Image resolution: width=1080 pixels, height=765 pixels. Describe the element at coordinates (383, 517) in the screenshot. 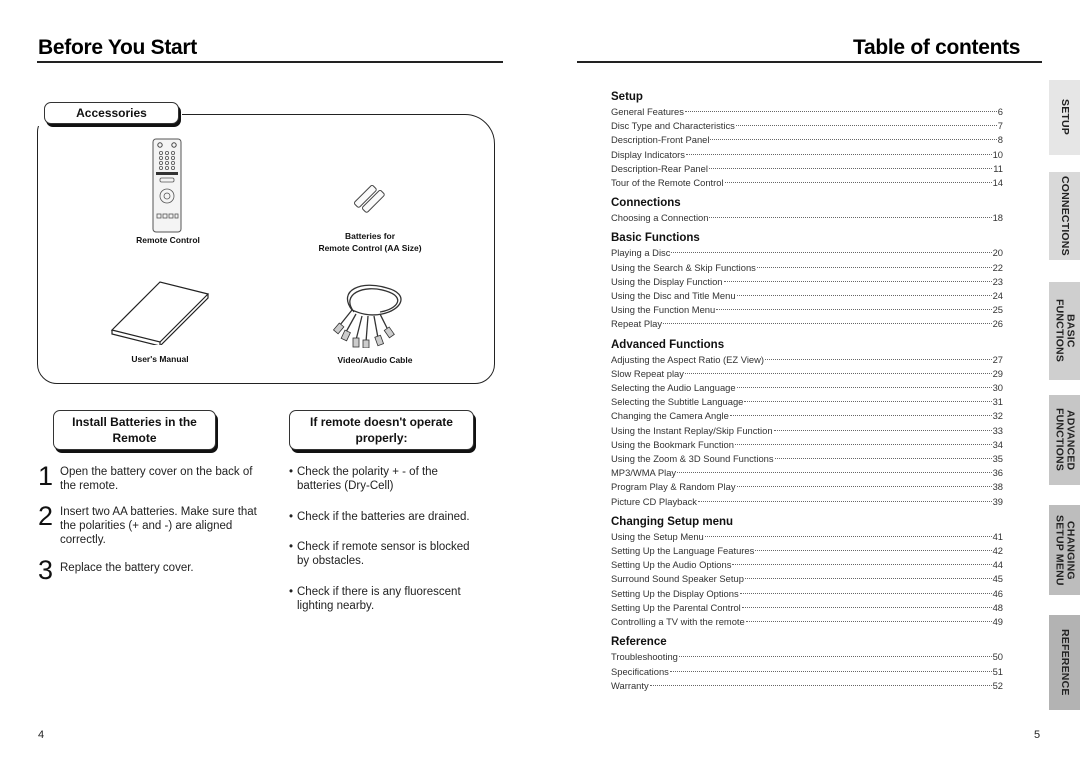

I see `bullet-line: Check if the batteries are drained.` at that location.